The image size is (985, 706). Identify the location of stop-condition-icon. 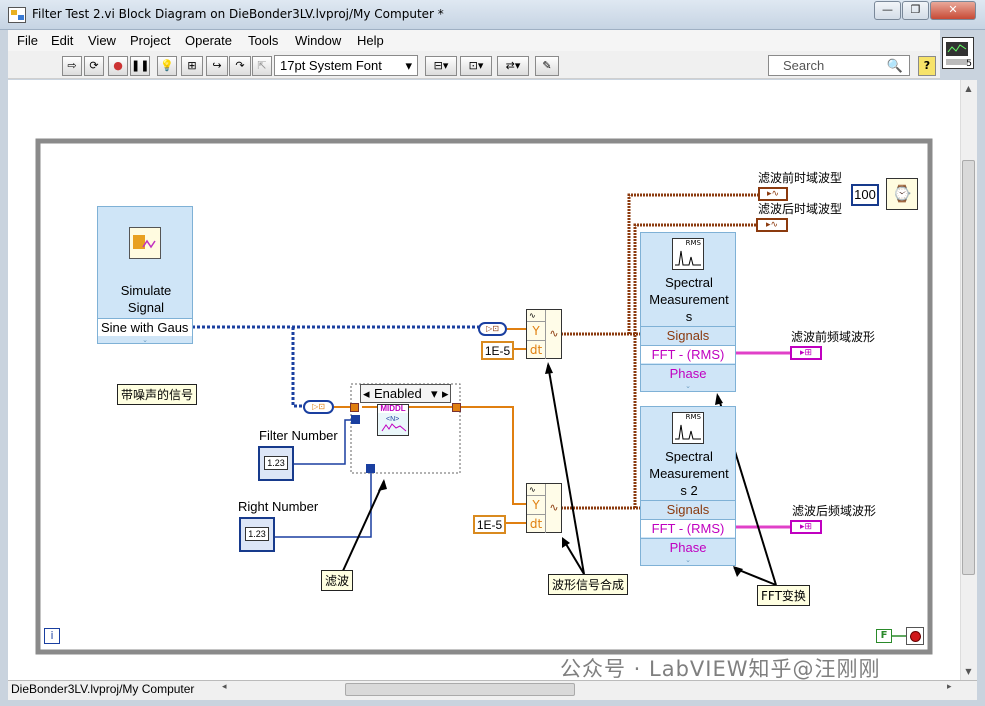
(915, 636).